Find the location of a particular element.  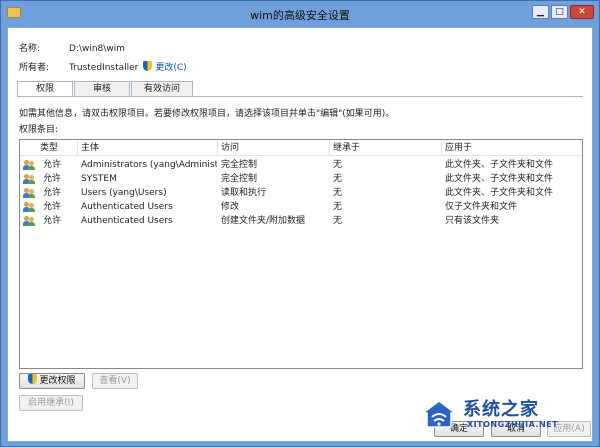

cell-access: 读取和执行 is located at coordinates (244, 193).